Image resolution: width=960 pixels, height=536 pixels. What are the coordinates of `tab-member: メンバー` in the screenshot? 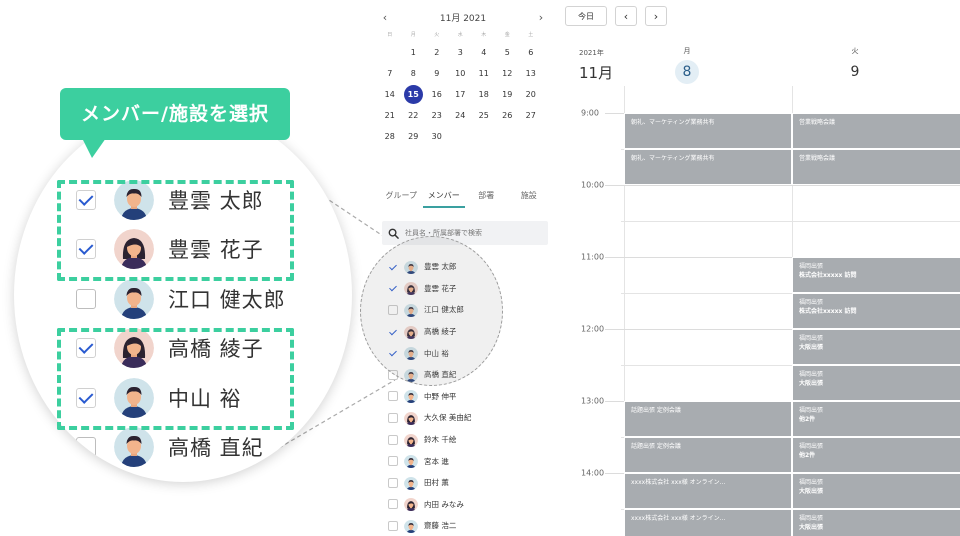 It's located at (443, 199).